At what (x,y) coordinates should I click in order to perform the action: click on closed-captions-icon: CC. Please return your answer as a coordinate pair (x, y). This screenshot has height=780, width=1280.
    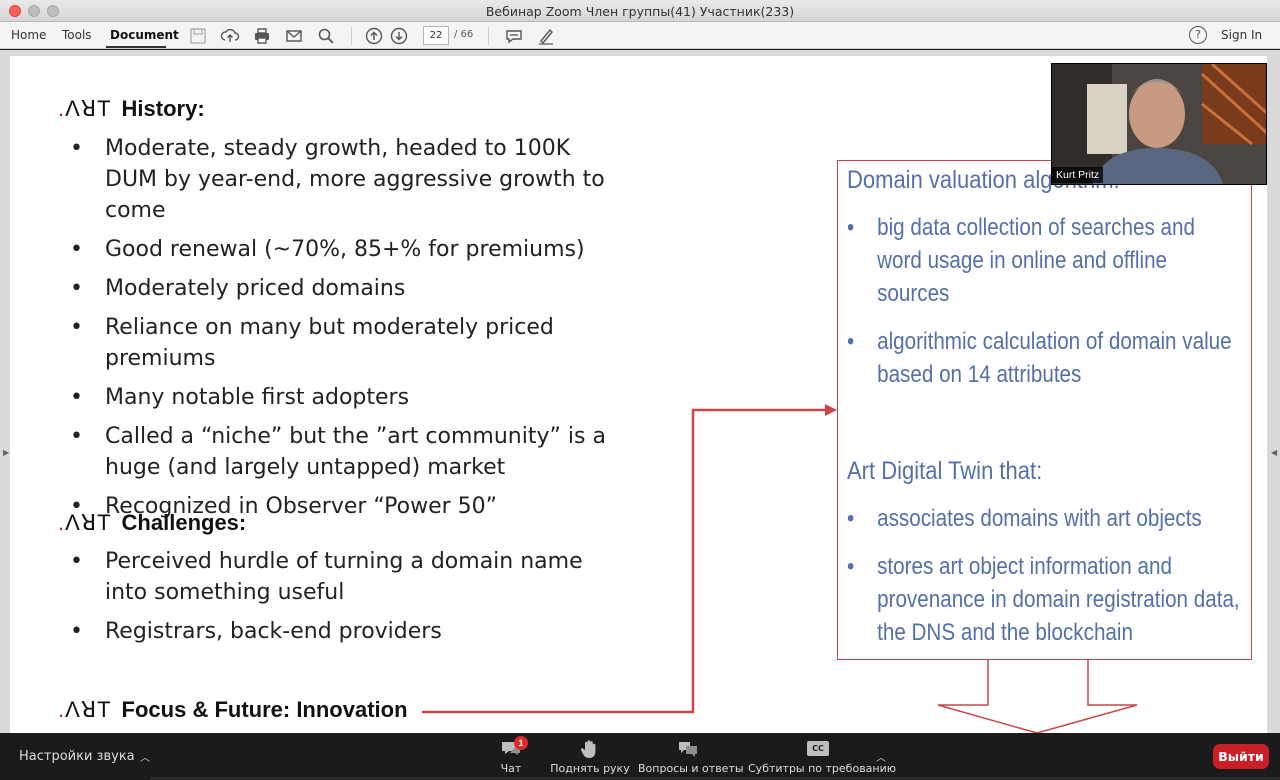
    Looking at the image, I should click on (818, 748).